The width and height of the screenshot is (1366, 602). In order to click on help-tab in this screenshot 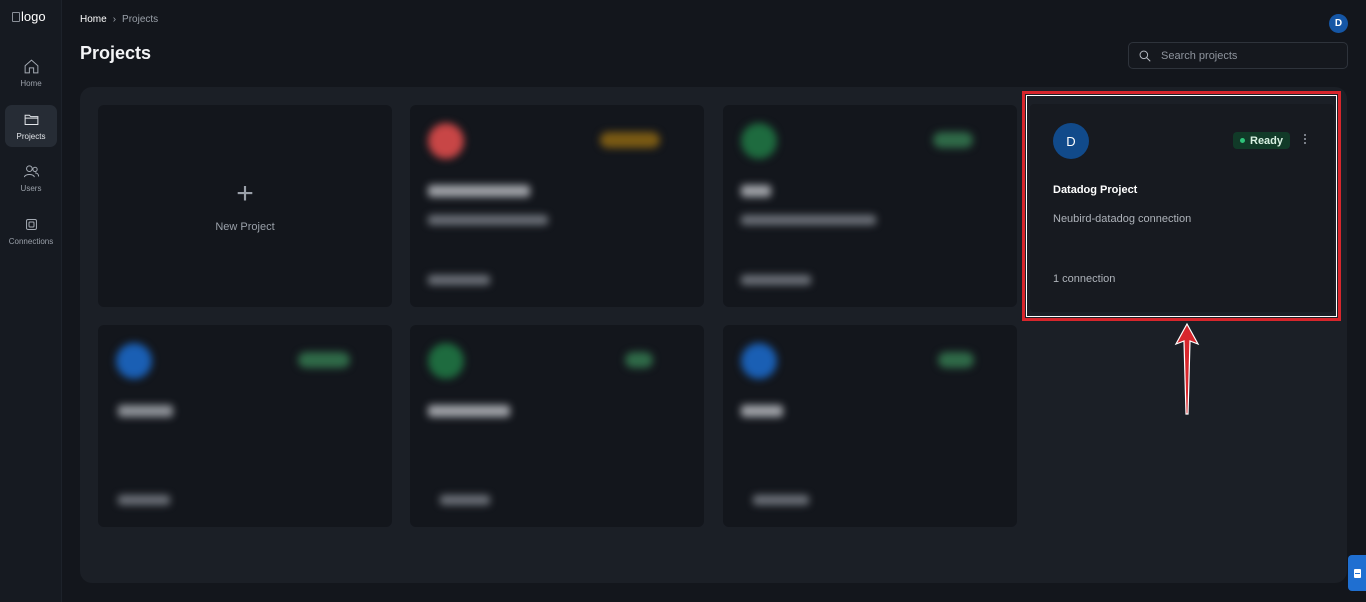, I will do `click(1357, 573)`.